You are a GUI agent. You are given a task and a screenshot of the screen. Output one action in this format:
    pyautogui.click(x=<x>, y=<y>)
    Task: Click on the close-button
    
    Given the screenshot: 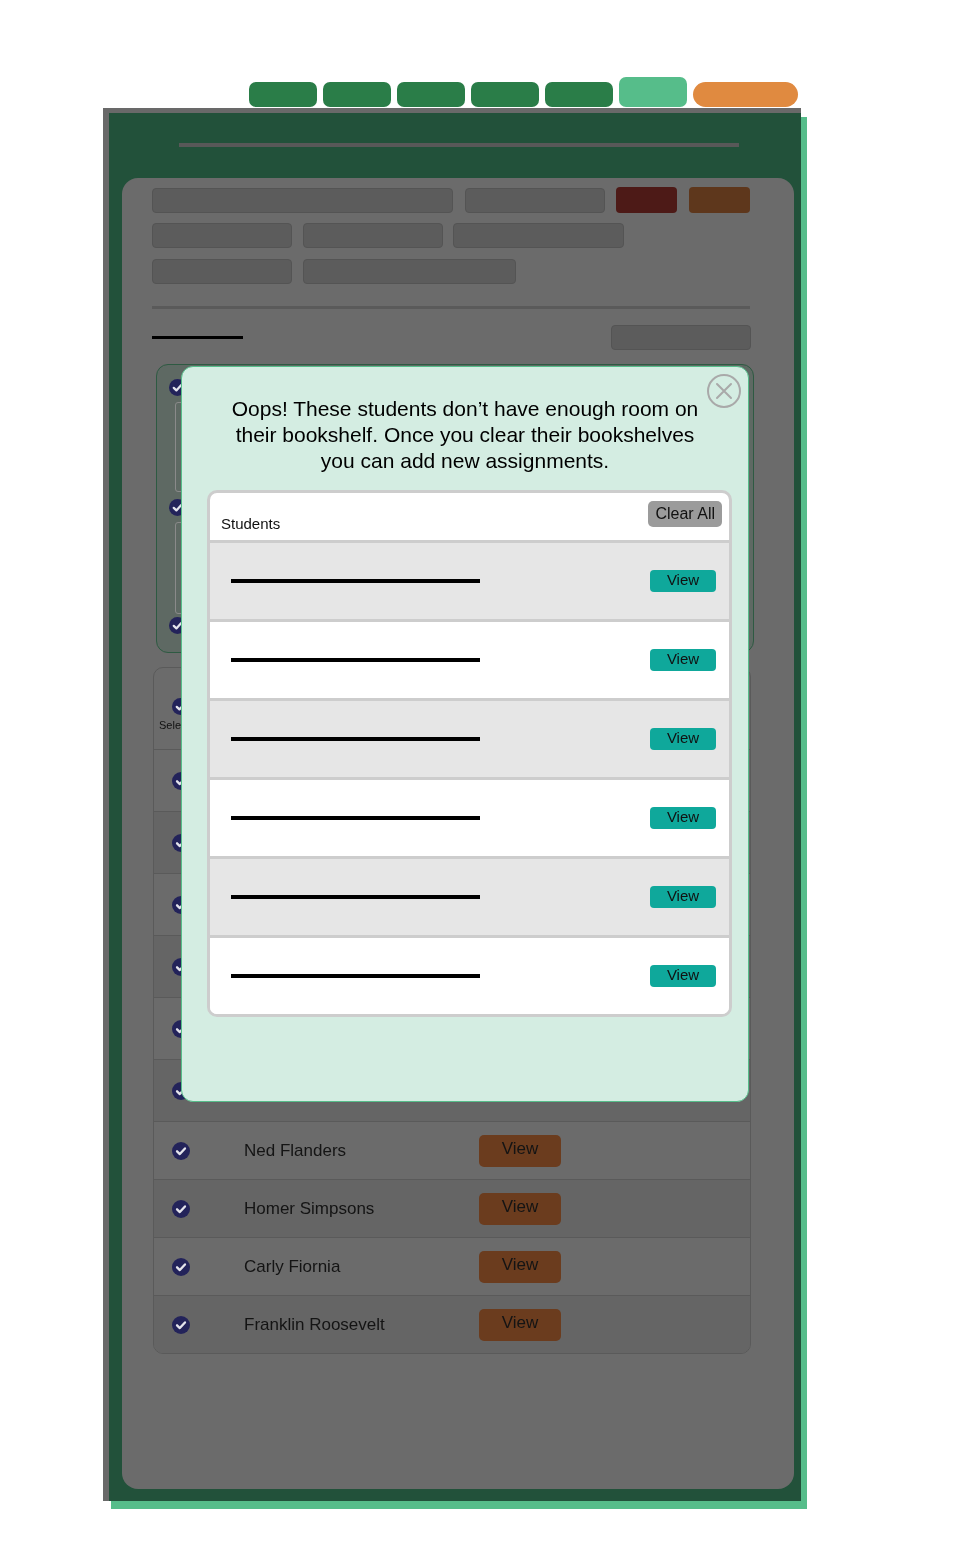 What is the action you would take?
    pyautogui.click(x=724, y=391)
    